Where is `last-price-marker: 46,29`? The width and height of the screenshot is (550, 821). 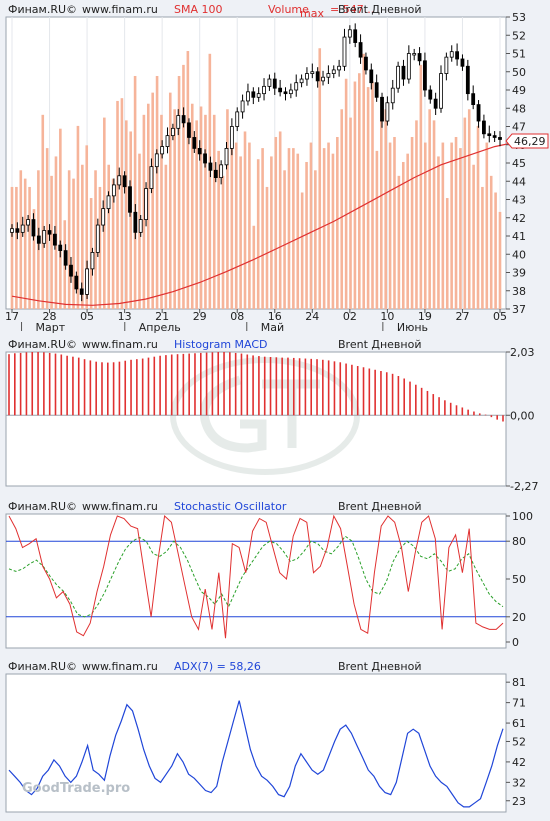 last-price-marker: 46,29 is located at coordinates (527, 141).